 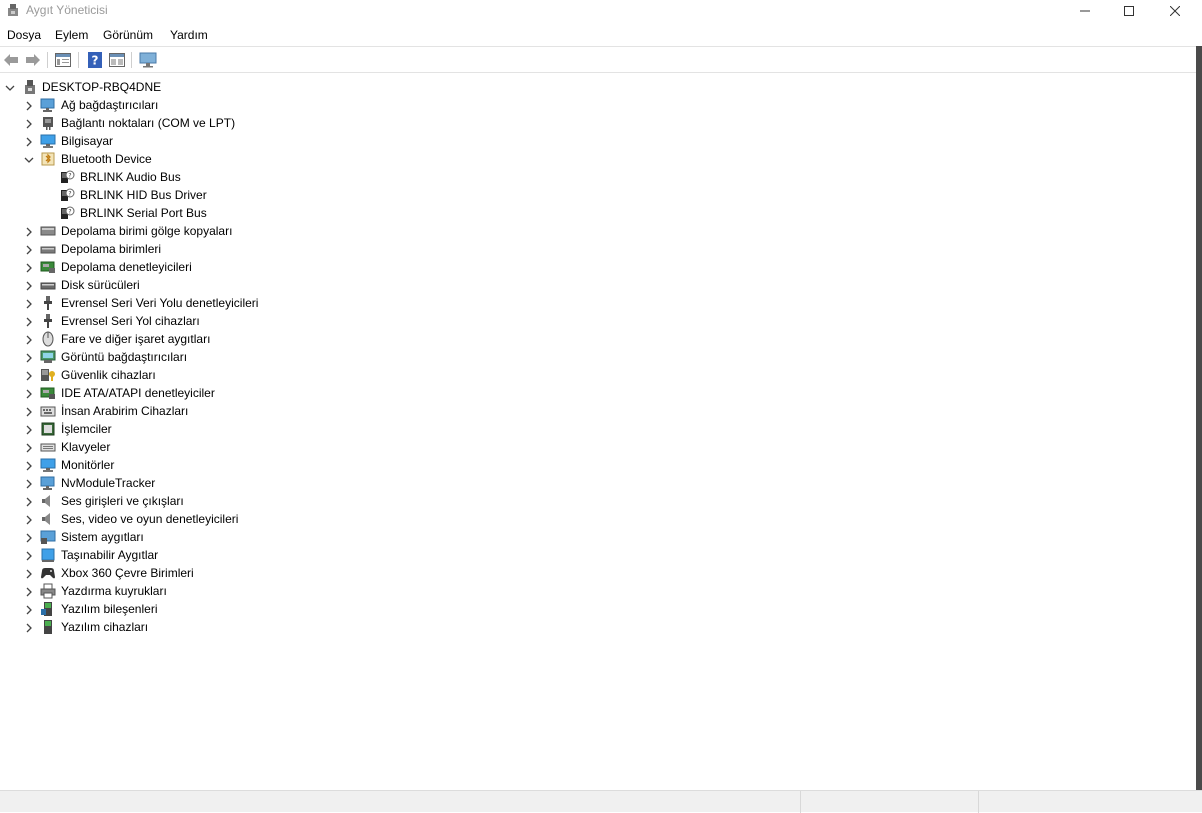 What do you see at coordinates (48, 159) in the screenshot?
I see `bluetooth-device-icon` at bounding box center [48, 159].